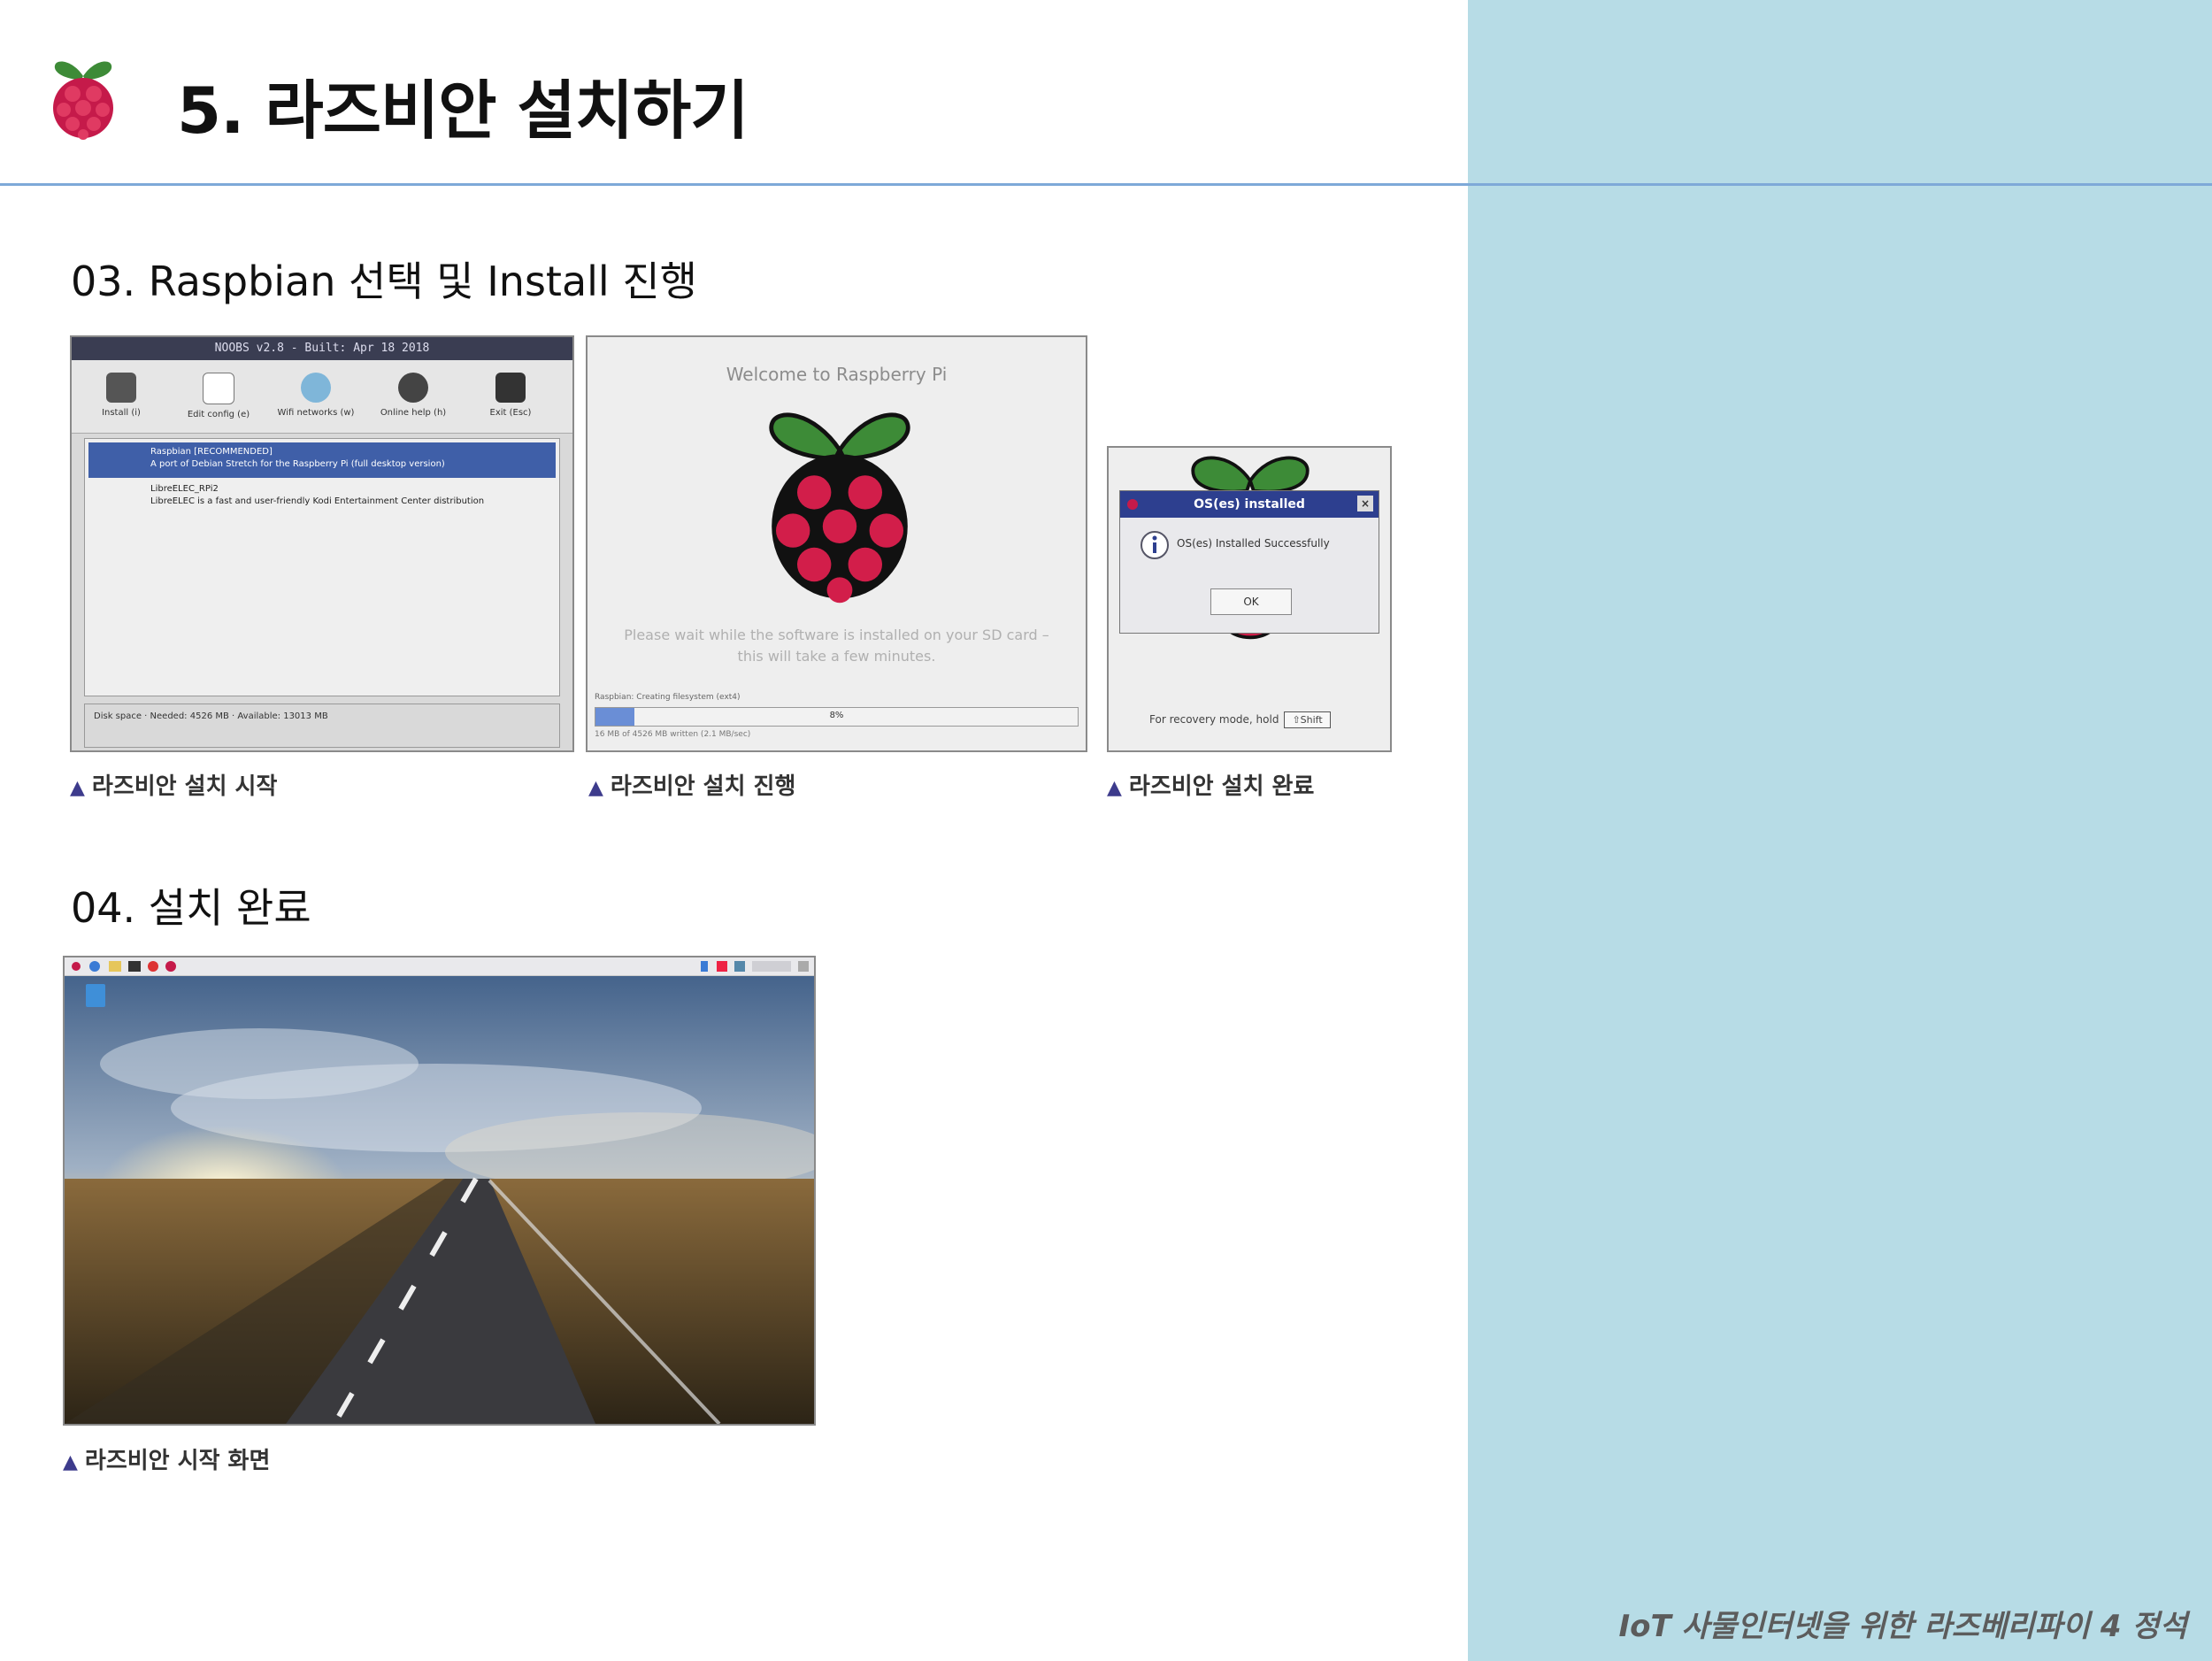 The height and width of the screenshot is (1661, 2212). Describe the element at coordinates (153, 966) in the screenshot. I see `mathematica-icon` at that location.